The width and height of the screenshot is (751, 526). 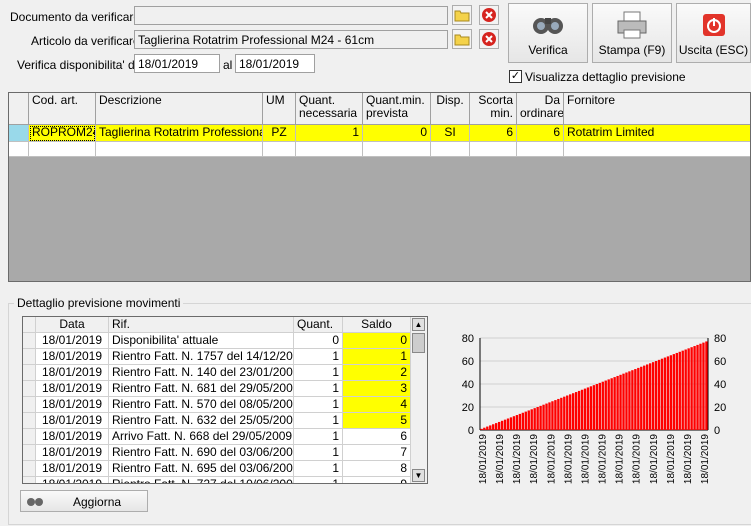 What do you see at coordinates (657, 109) in the screenshot?
I see `header-fornitore: Fornitore` at bounding box center [657, 109].